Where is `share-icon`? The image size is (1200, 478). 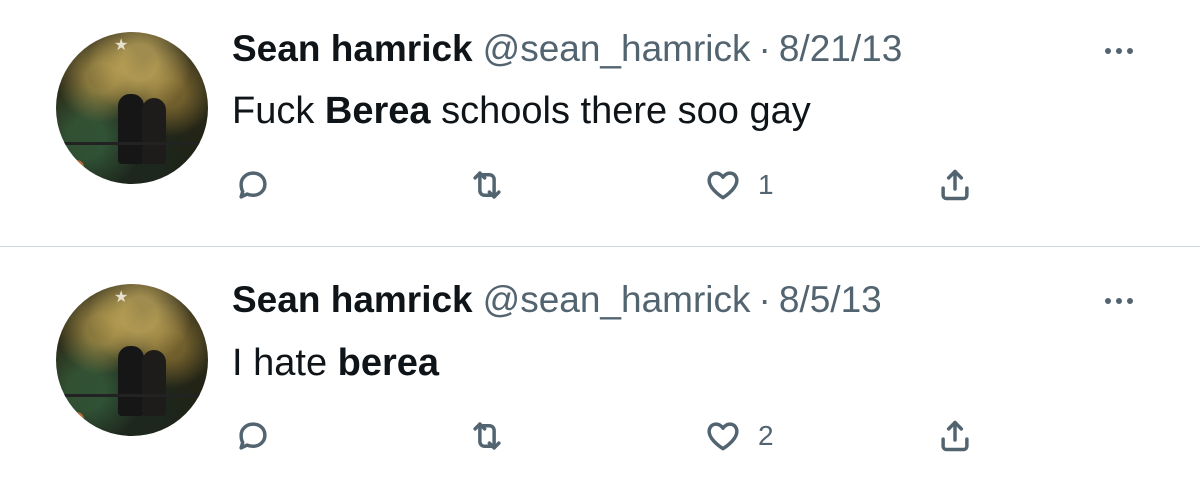 share-icon is located at coordinates (955, 436).